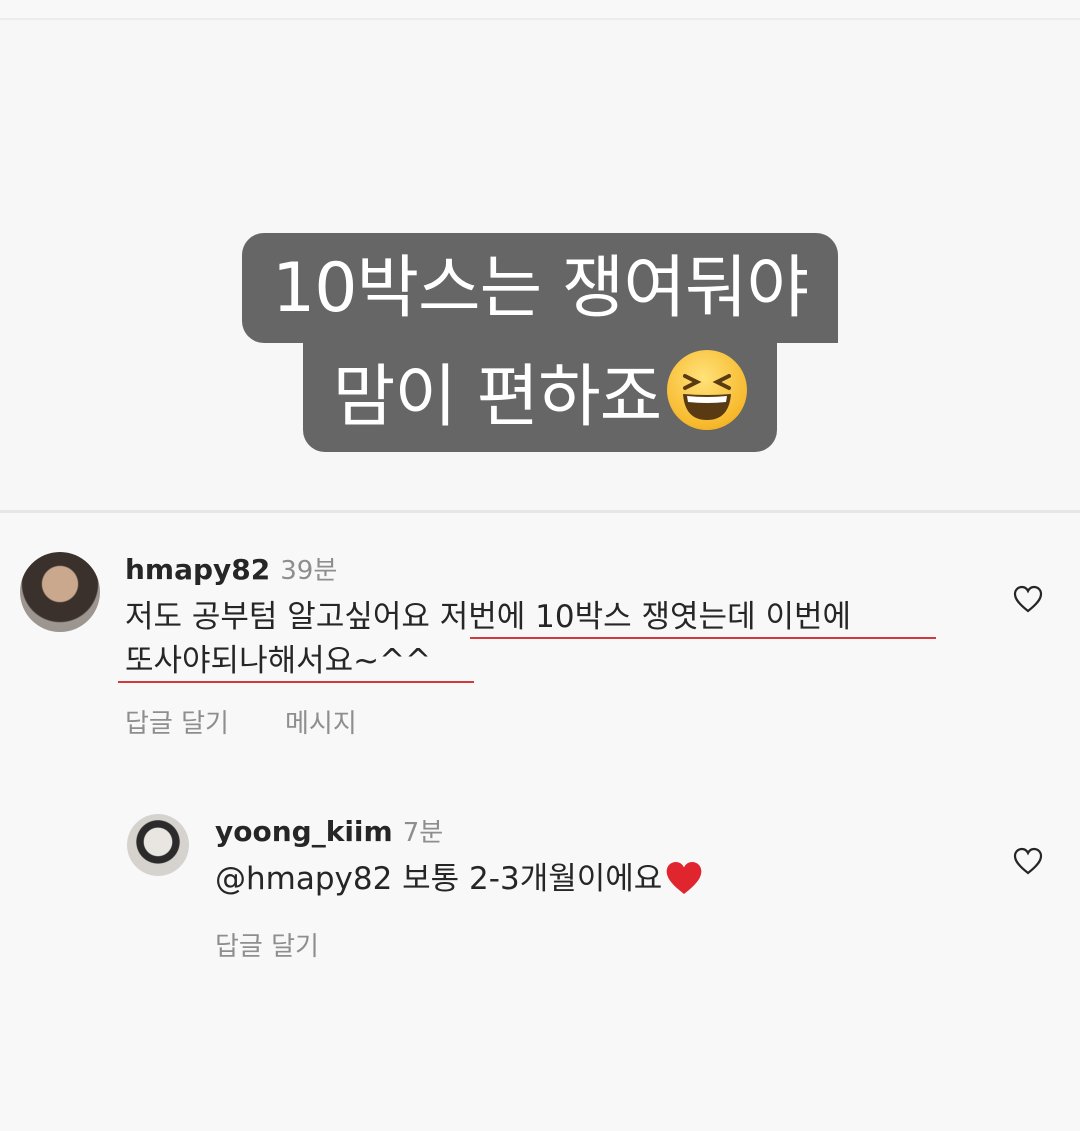 This screenshot has width=1080, height=1131. I want to click on message-button: 메시지, so click(321, 721).